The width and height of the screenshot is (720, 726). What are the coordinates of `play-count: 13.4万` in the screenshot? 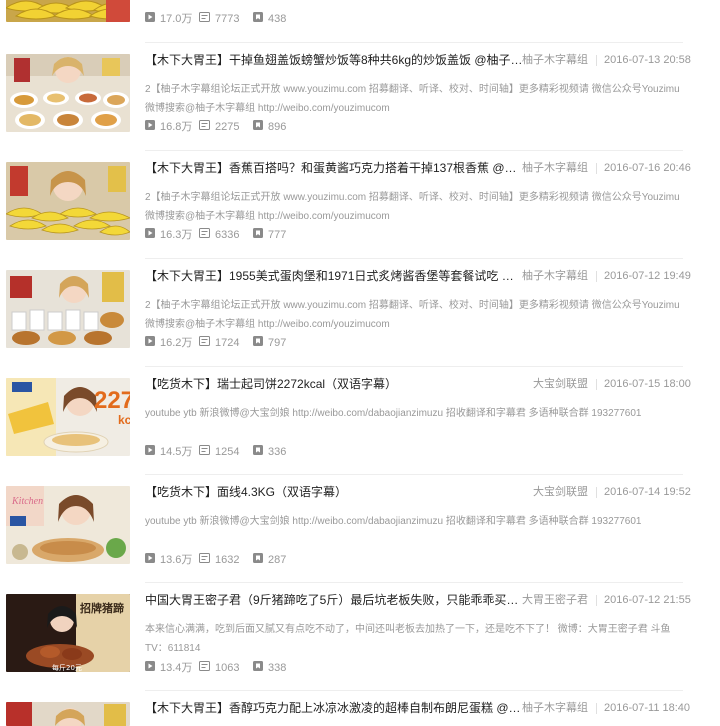 It's located at (168, 668).